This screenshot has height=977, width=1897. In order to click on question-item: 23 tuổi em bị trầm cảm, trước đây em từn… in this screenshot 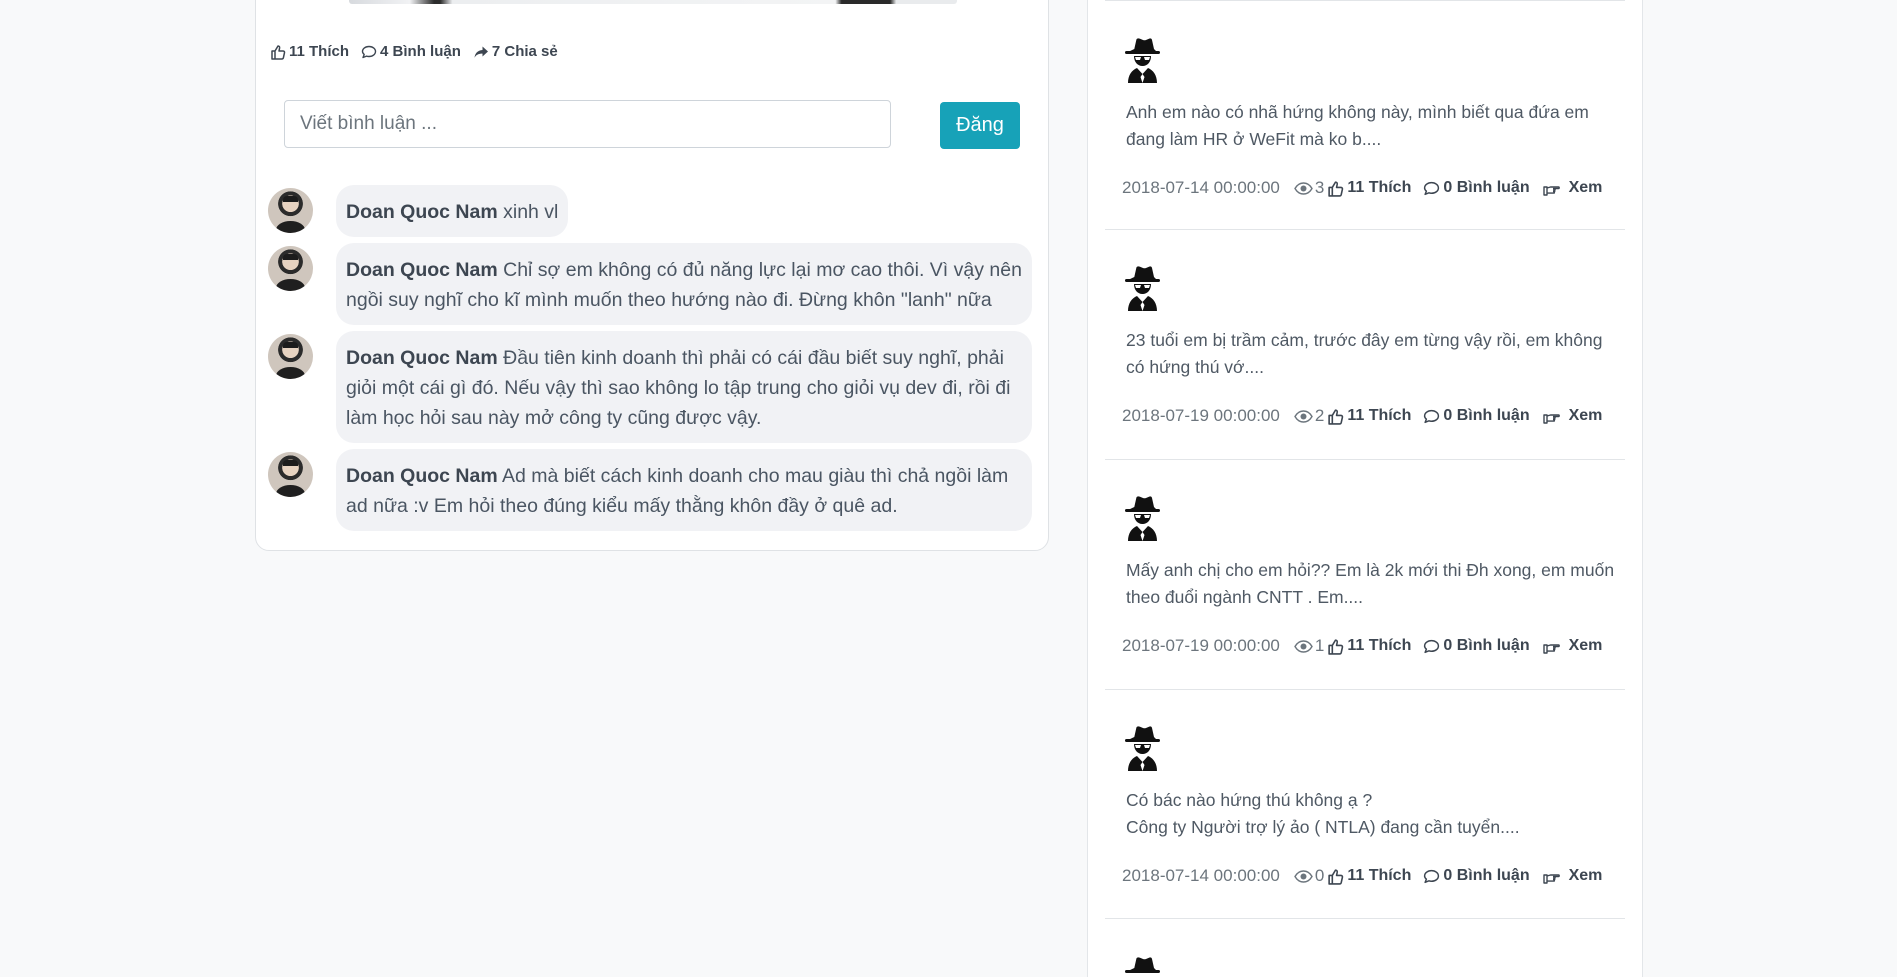, I will do `click(1365, 345)`.